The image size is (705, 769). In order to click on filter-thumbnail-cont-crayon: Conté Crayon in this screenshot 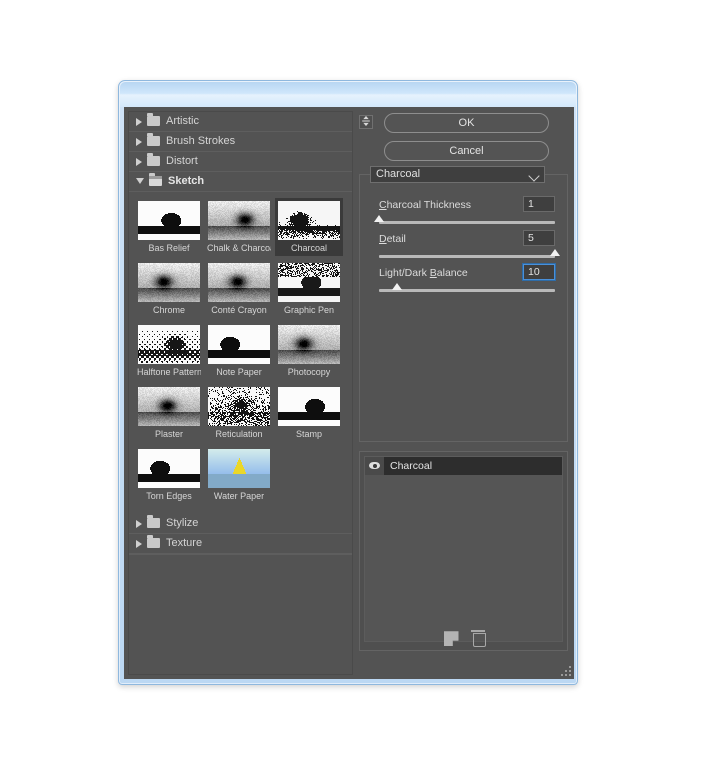, I will do `click(239, 289)`.